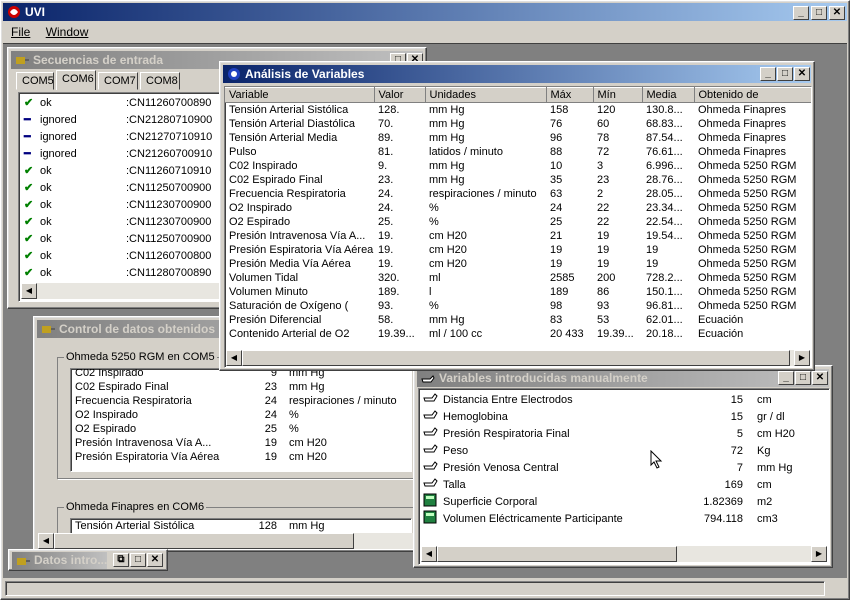 The width and height of the screenshot is (850, 600). I want to click on list-item: Peso 72 Kg, so click(607, 450).